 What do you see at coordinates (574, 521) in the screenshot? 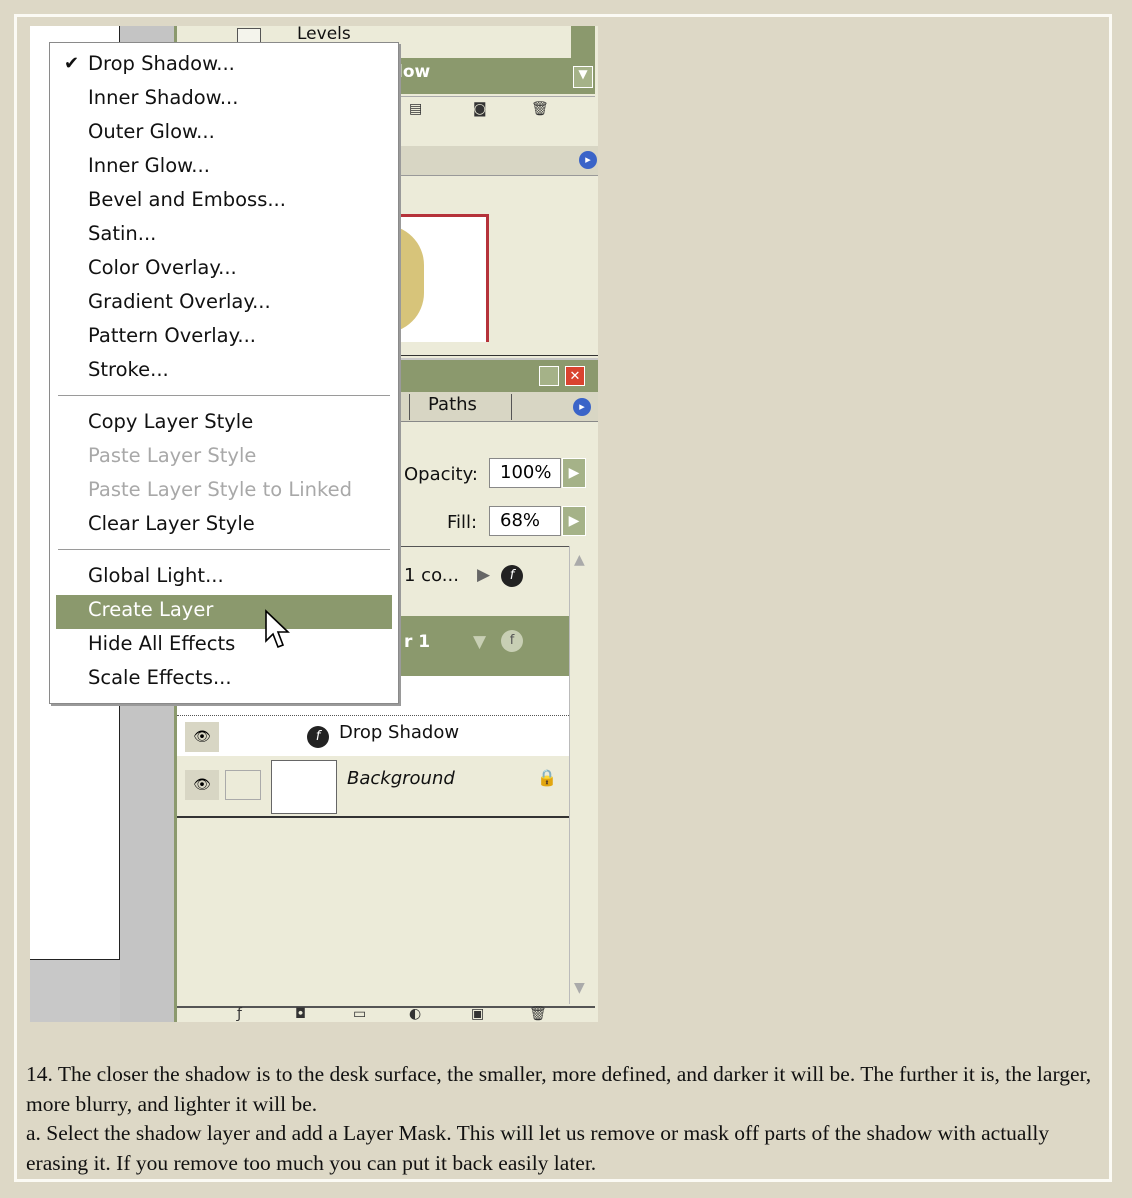
I see `fill-arrow-icon: ▶` at bounding box center [574, 521].